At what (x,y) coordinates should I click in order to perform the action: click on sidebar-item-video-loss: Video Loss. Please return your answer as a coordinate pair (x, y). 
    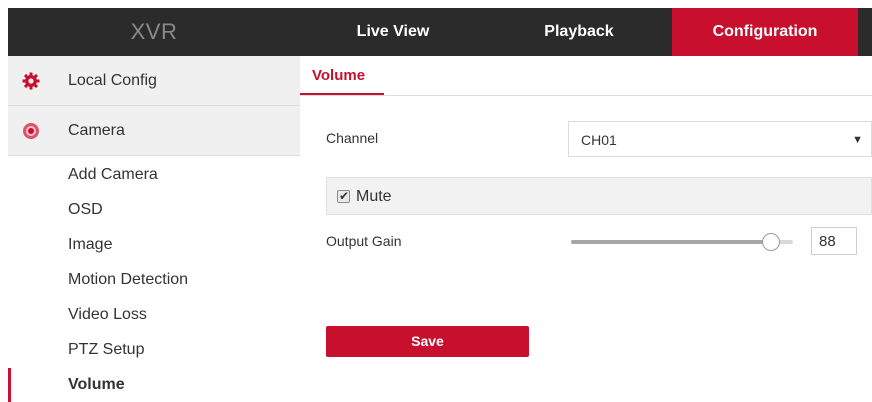
    Looking at the image, I should click on (154, 314).